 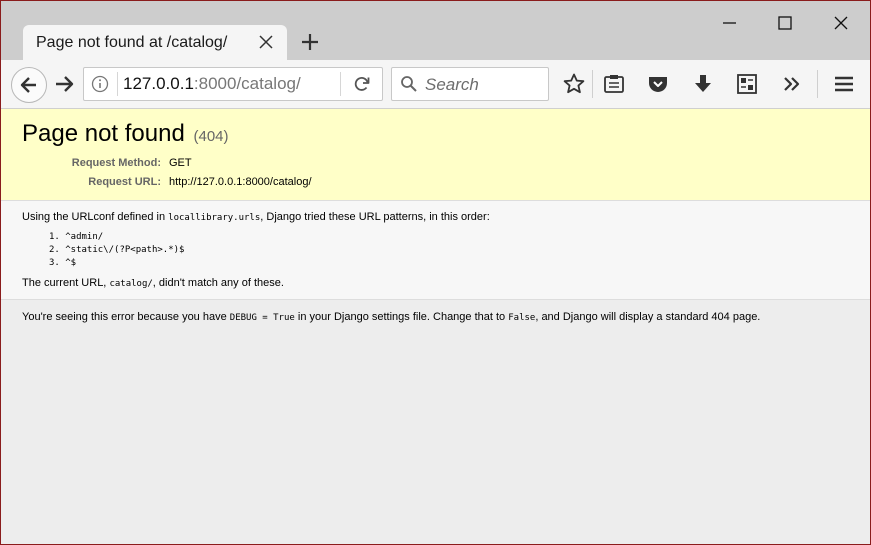 I want to click on page-title: Page not found (404), so click(x=125, y=134).